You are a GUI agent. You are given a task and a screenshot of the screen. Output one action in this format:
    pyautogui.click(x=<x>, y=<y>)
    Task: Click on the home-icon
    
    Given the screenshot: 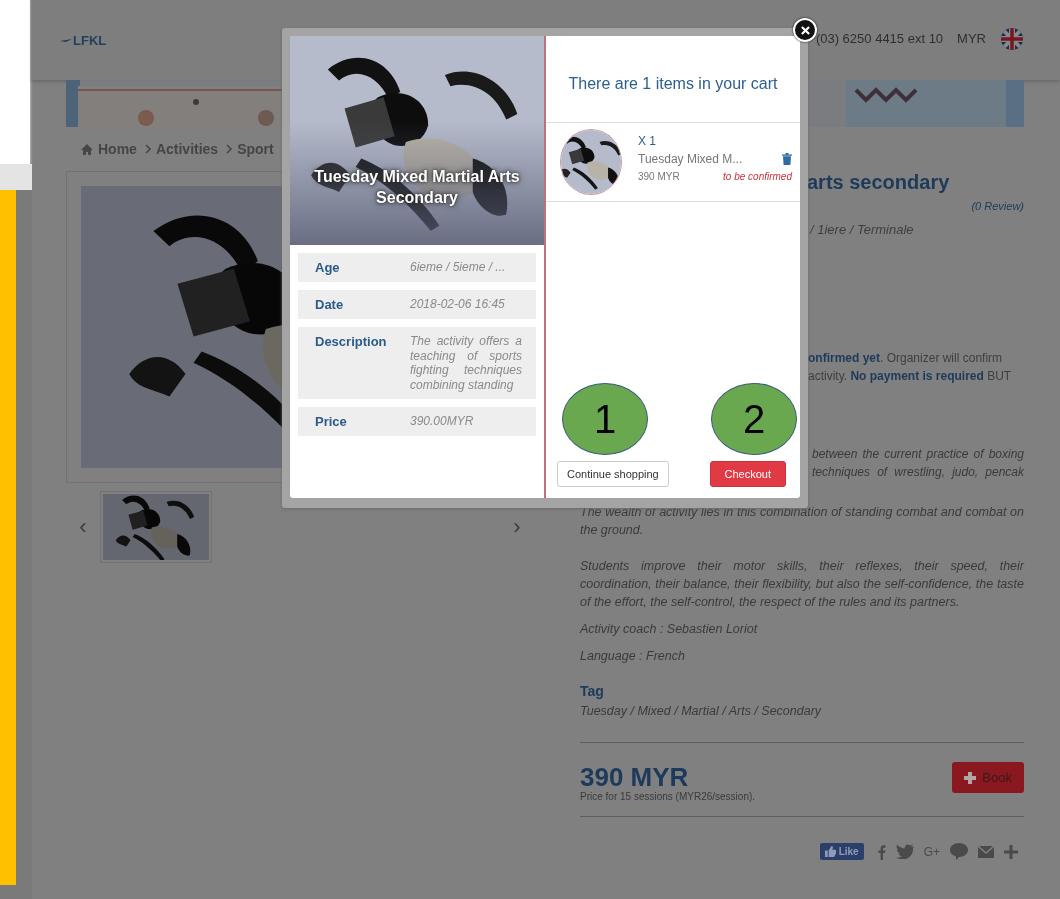 What is the action you would take?
    pyautogui.click(x=87, y=149)
    